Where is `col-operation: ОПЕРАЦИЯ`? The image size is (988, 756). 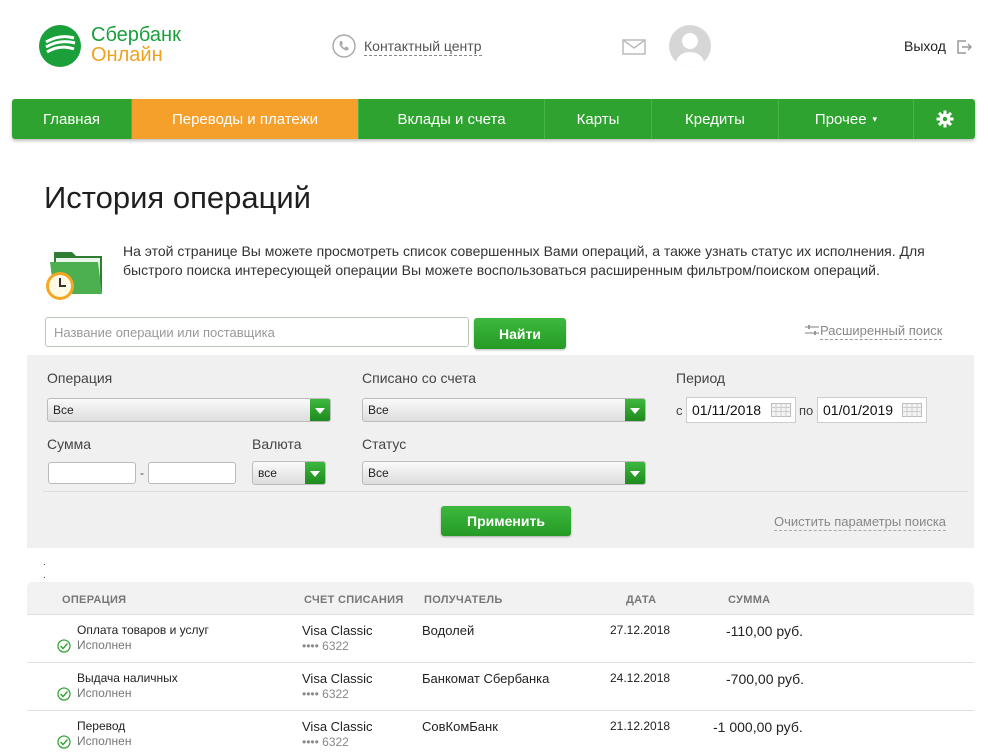
col-operation: ОПЕРАЦИЯ is located at coordinates (94, 600).